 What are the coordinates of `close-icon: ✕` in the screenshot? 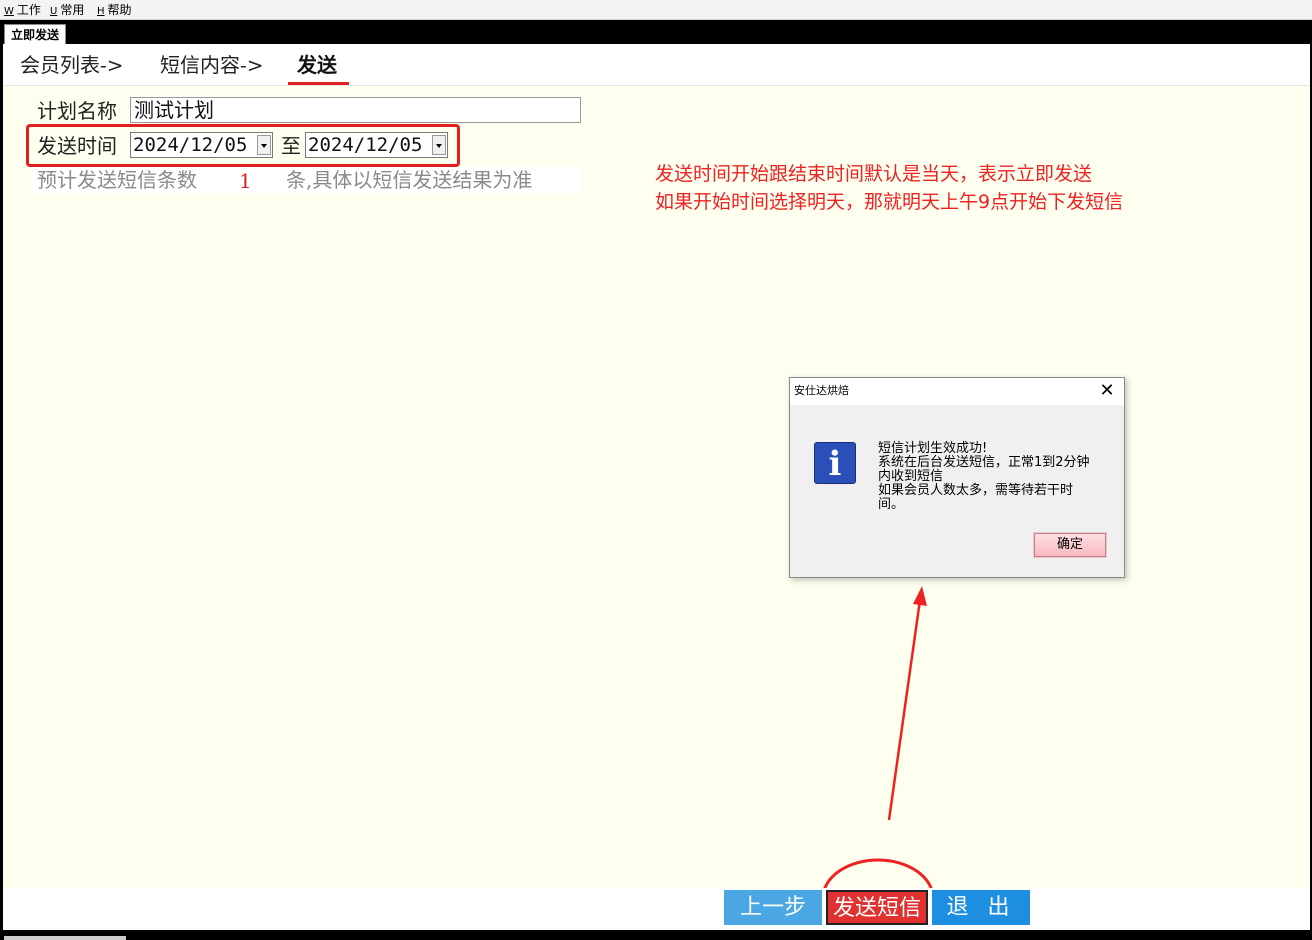 It's located at (1107, 391).